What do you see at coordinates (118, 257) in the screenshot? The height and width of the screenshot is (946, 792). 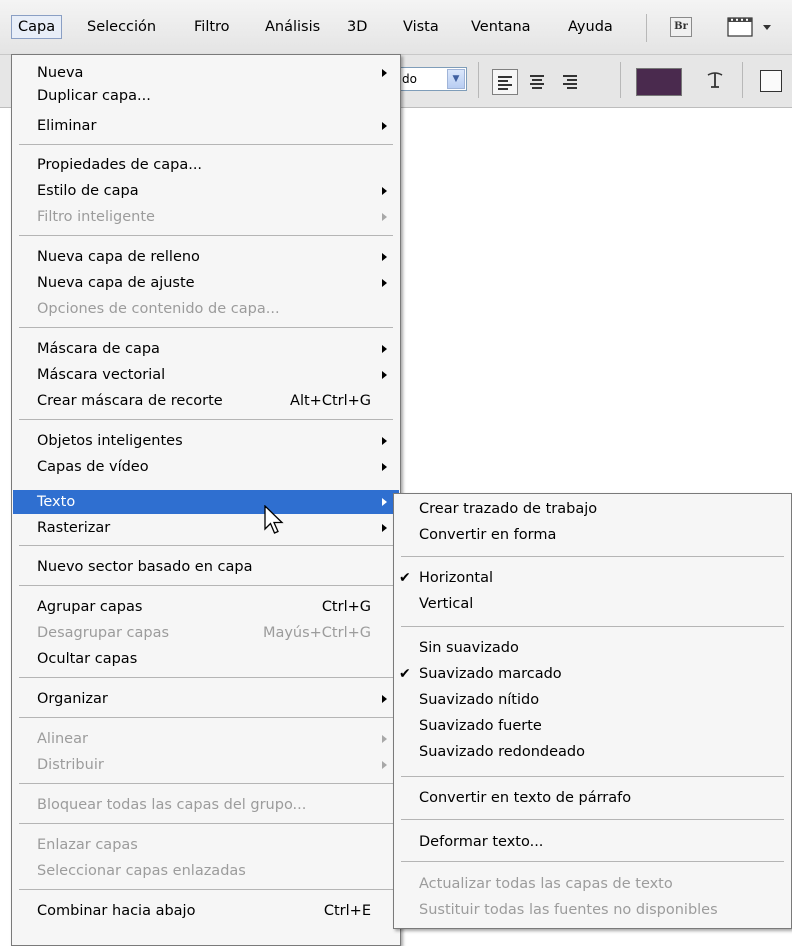 I see `menu-item-label: Nueva capa de relleno` at bounding box center [118, 257].